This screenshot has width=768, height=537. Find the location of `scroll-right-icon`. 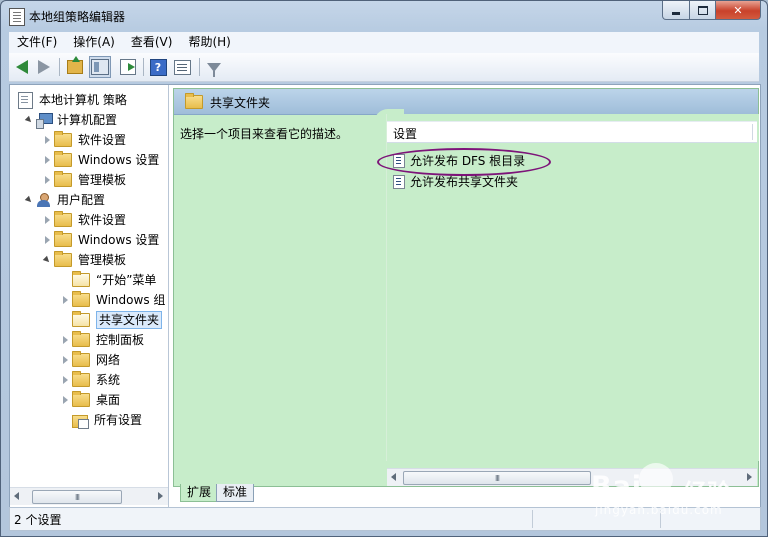

scroll-right-icon is located at coordinates (160, 496).